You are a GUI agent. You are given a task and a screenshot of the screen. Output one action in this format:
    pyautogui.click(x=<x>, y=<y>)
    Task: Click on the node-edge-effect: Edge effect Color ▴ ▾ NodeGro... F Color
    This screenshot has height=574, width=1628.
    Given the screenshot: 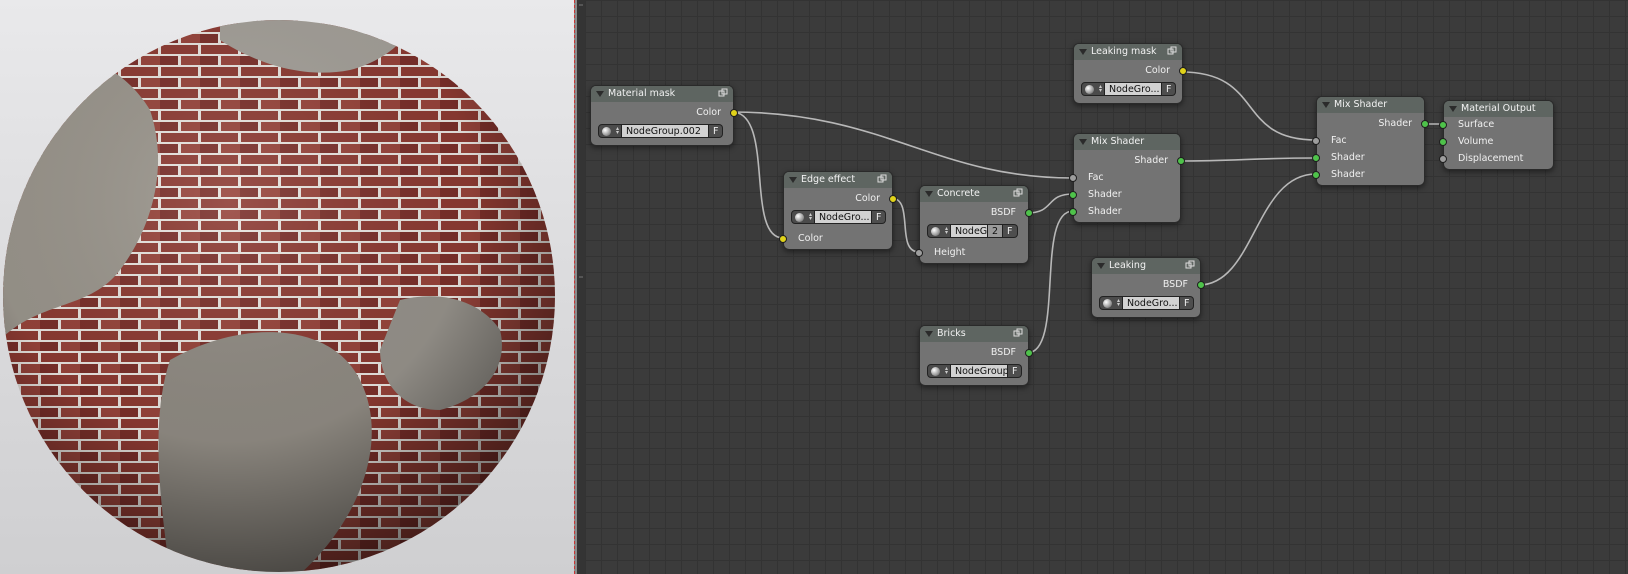 What is the action you would take?
    pyautogui.click(x=838, y=210)
    